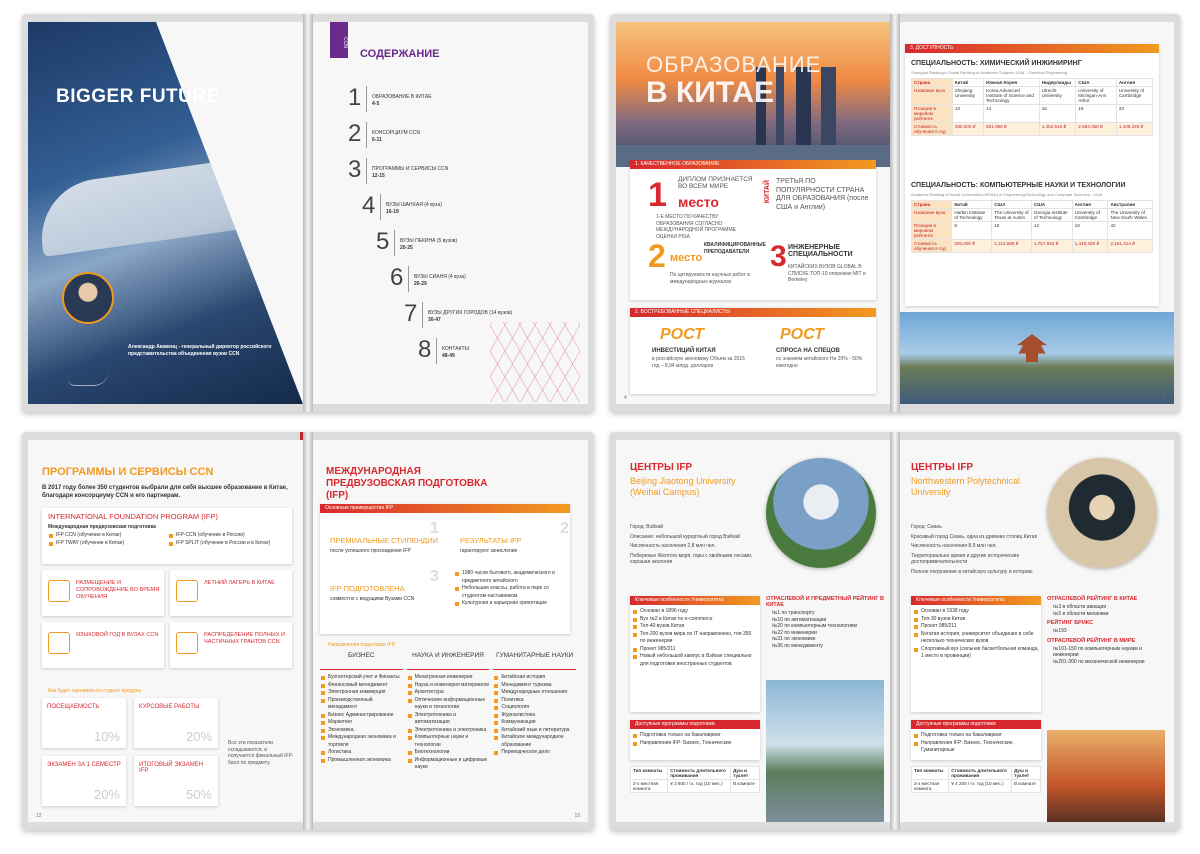 The image size is (1200, 854). What do you see at coordinates (1091, 640) in the screenshot?
I see `ranking-title: ОТРАСЛЕВОЙ РЕЙТИНГ В МИРЕ` at bounding box center [1091, 640].